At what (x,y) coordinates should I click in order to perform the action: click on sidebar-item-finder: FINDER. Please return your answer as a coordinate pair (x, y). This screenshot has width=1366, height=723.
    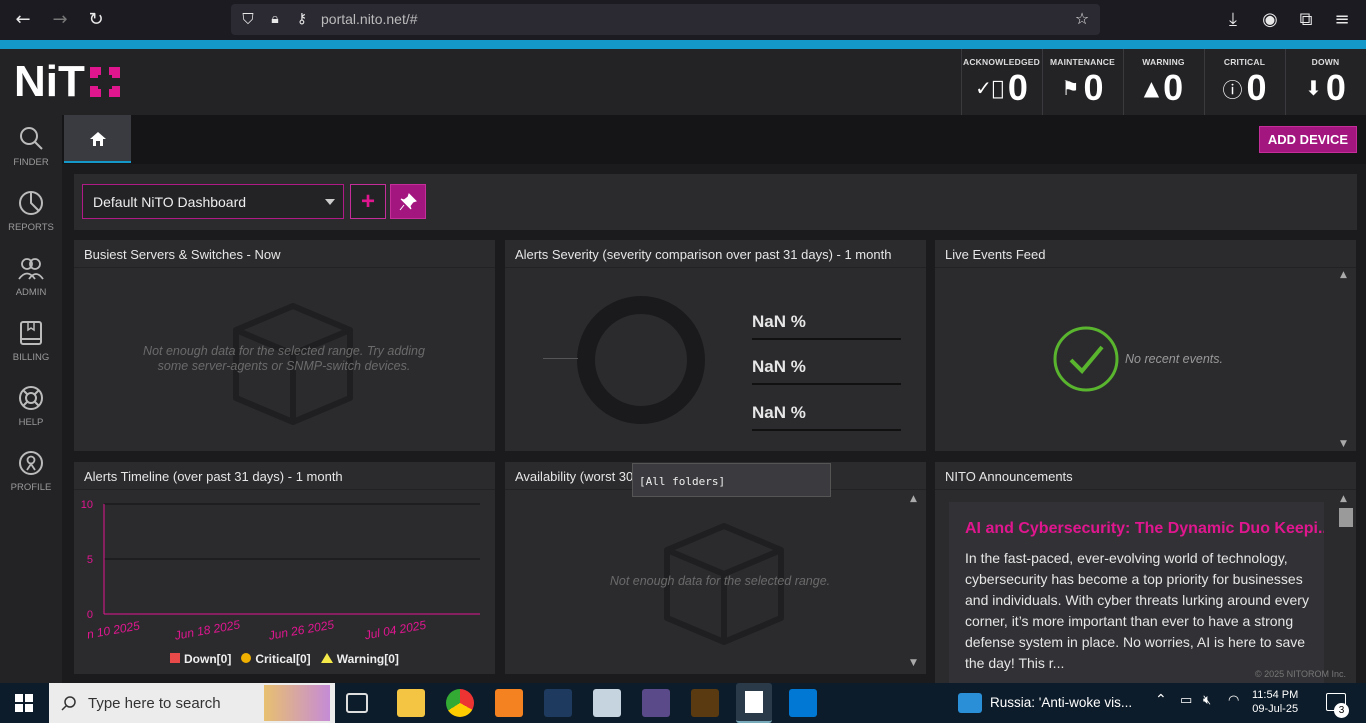
    Looking at the image, I should click on (31, 146).